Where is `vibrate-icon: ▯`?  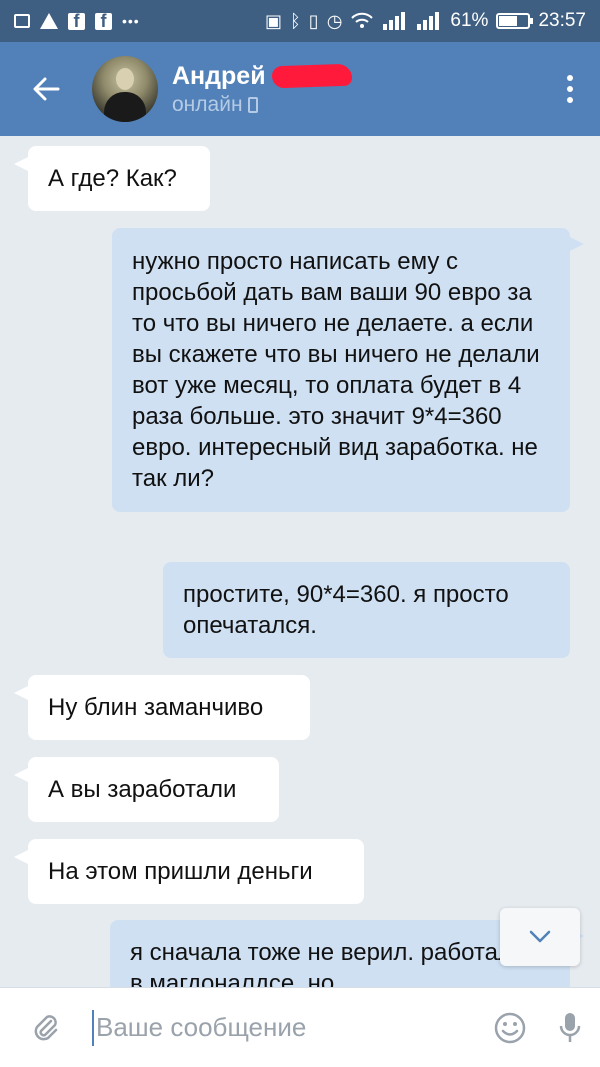
vibrate-icon: ▯ is located at coordinates (313, 20).